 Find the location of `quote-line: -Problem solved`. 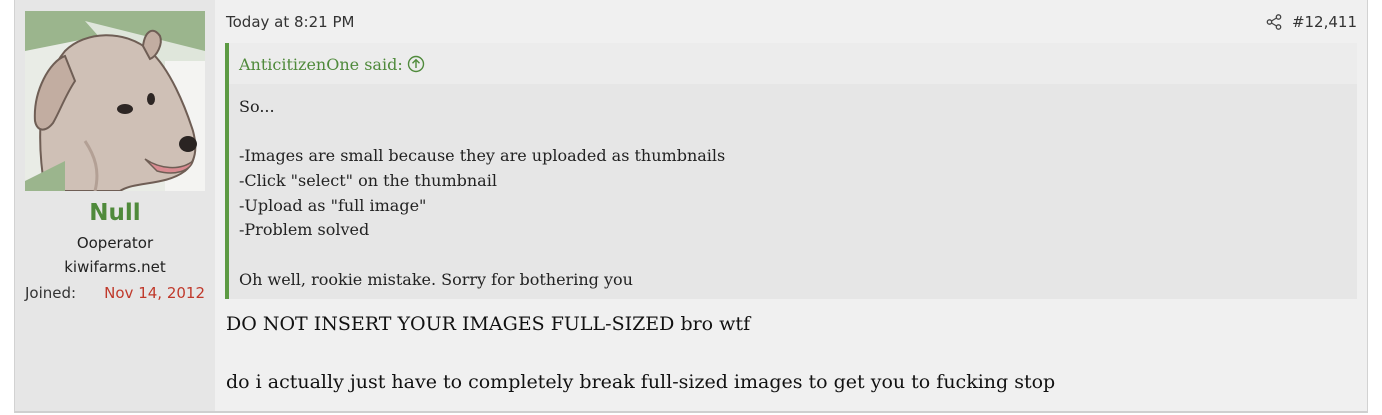

quote-line: -Problem solved is located at coordinates (304, 230).